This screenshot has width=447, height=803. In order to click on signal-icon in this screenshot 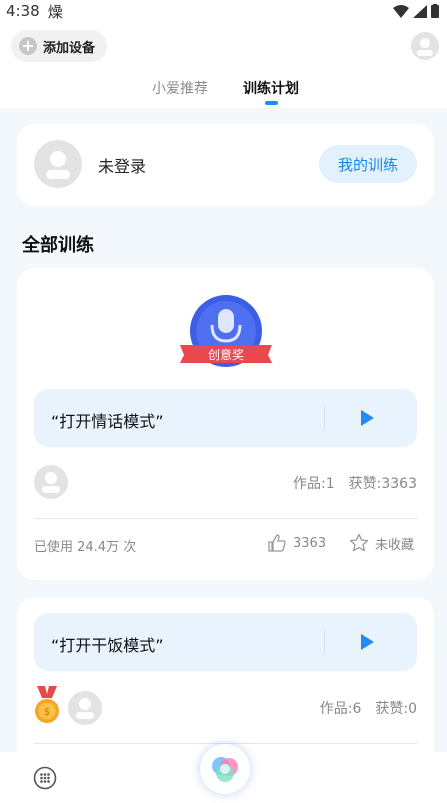, I will do `click(420, 11)`.